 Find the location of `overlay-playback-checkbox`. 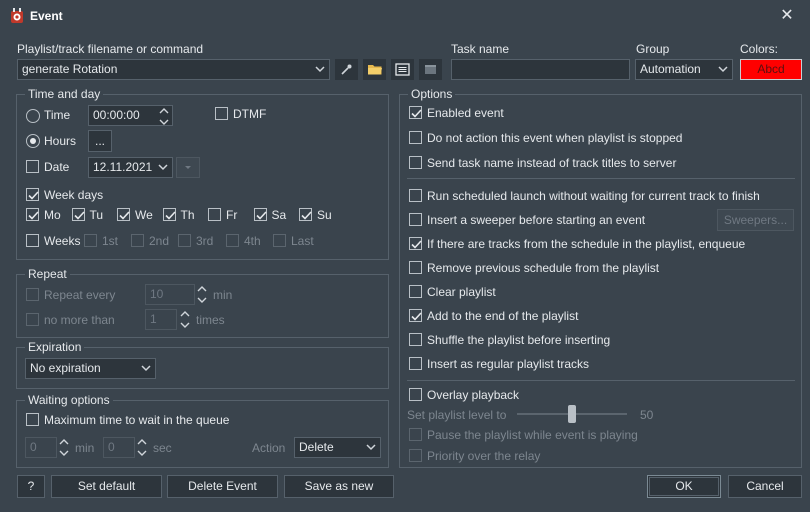

overlay-playback-checkbox is located at coordinates (415, 394).